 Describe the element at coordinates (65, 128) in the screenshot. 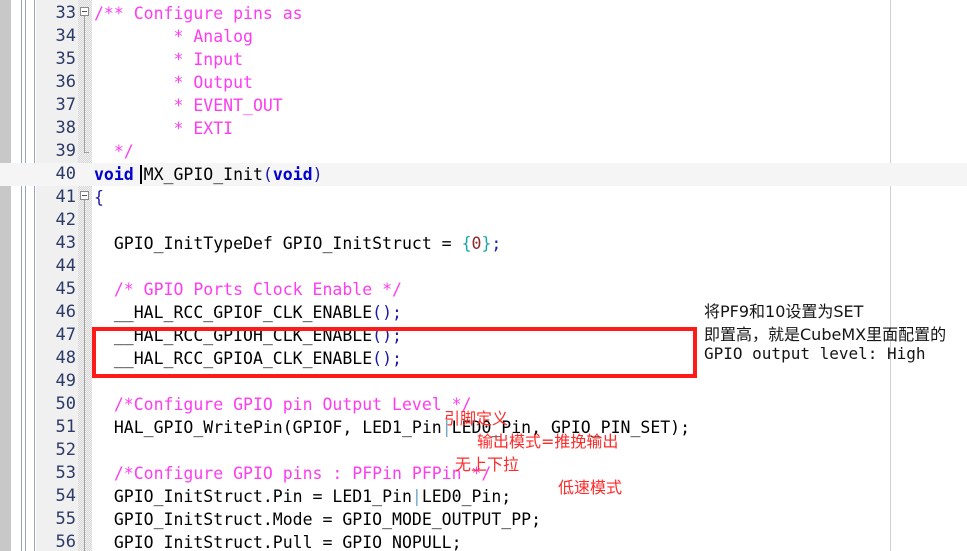

I see `line-number: 38` at that location.